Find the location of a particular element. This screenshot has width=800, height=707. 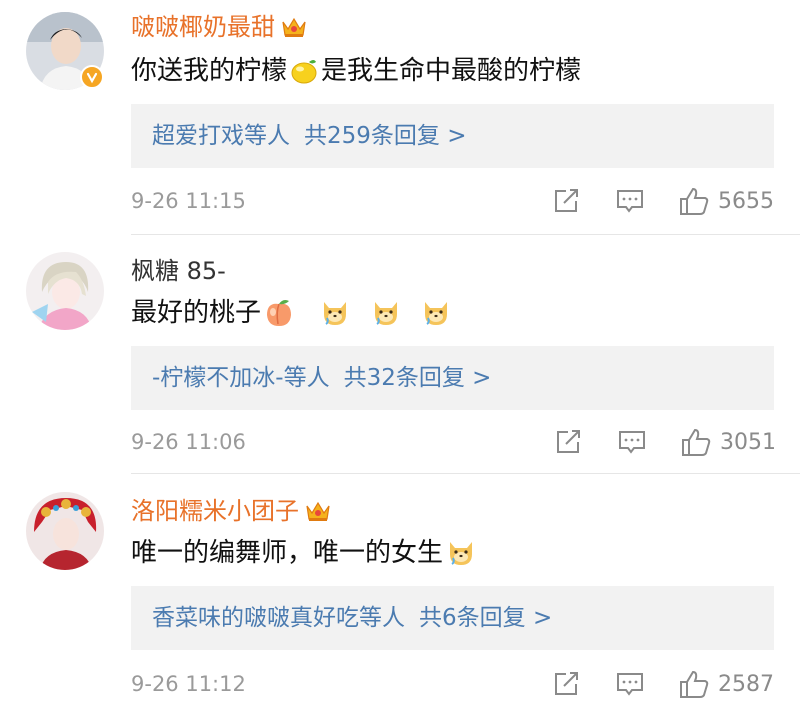

like-count: 3051 is located at coordinates (748, 442).